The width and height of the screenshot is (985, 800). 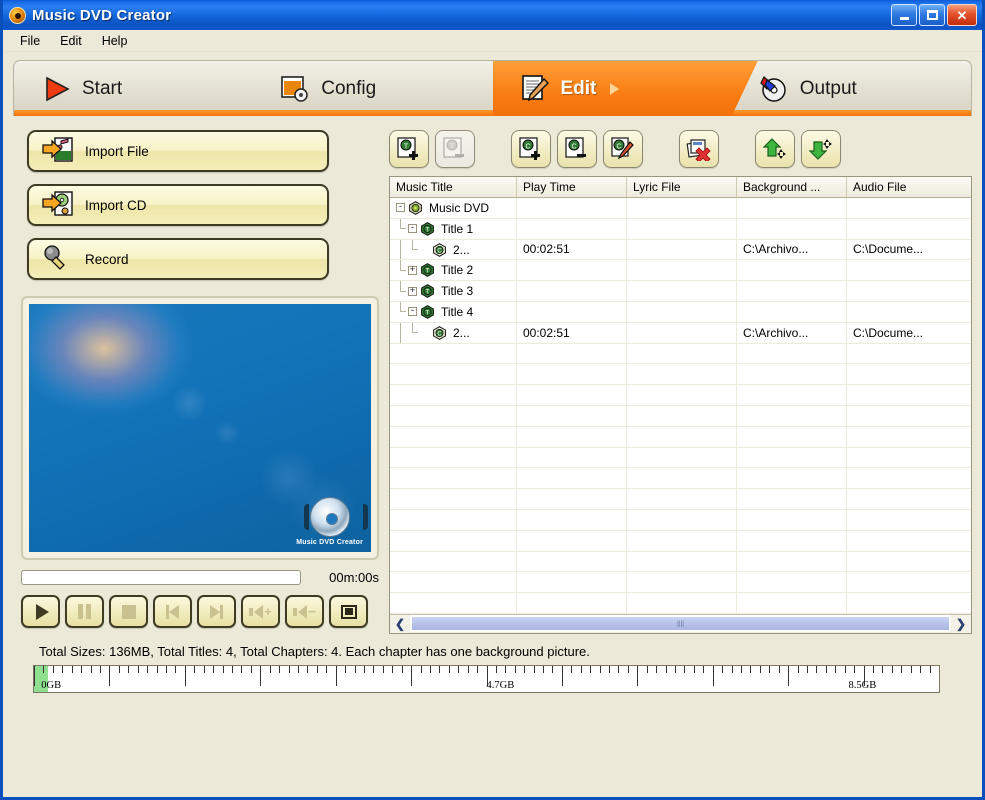 I want to click on scroll-track: ‖‖, so click(x=680, y=624).